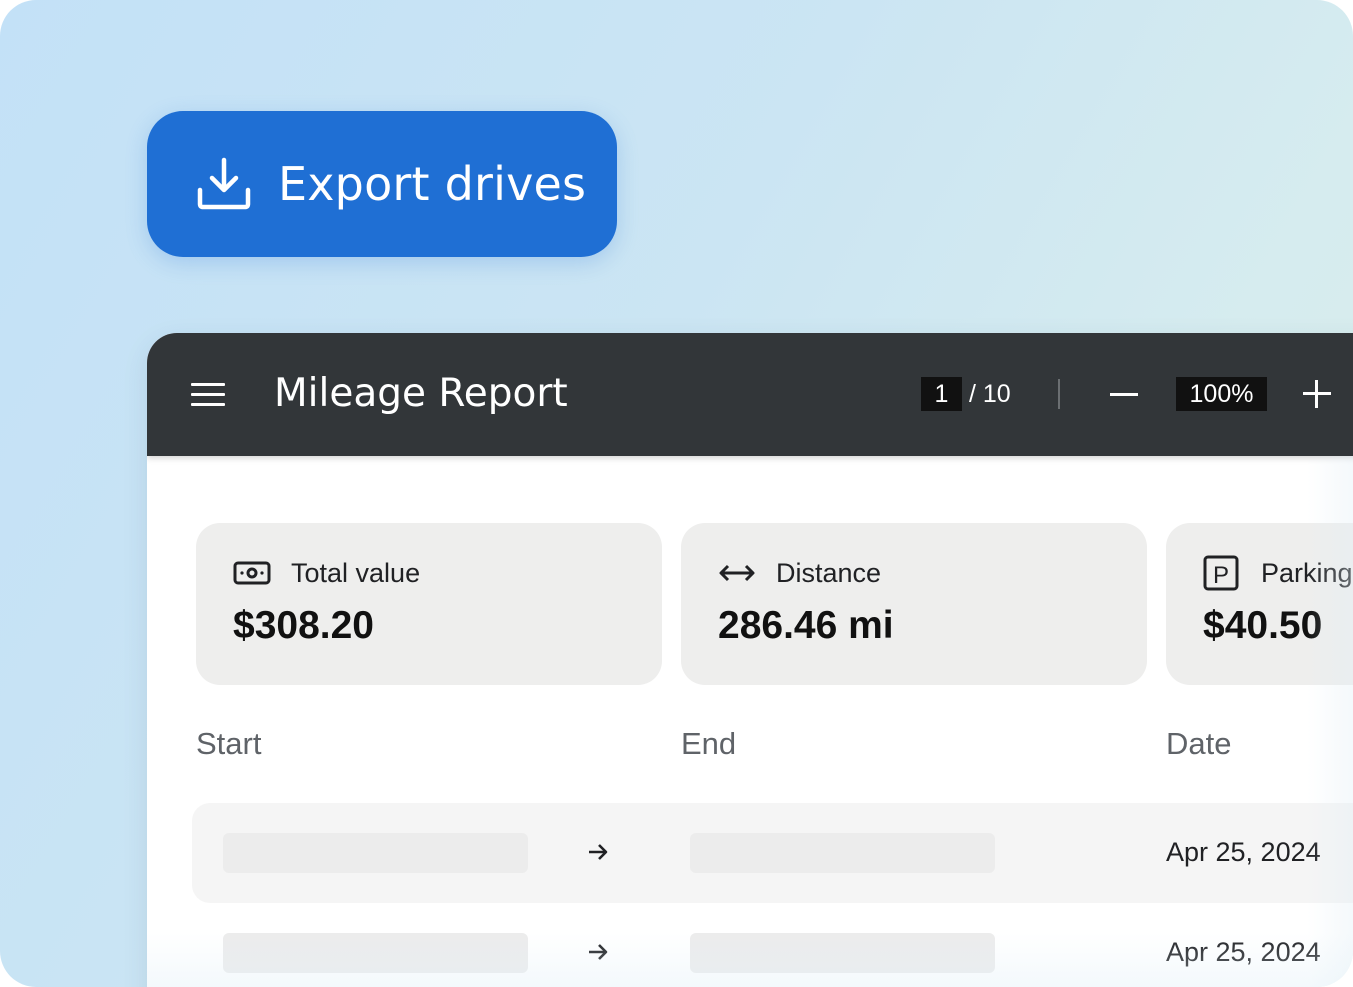  What do you see at coordinates (1307, 573) in the screenshot?
I see `summary-card-label: Parking` at bounding box center [1307, 573].